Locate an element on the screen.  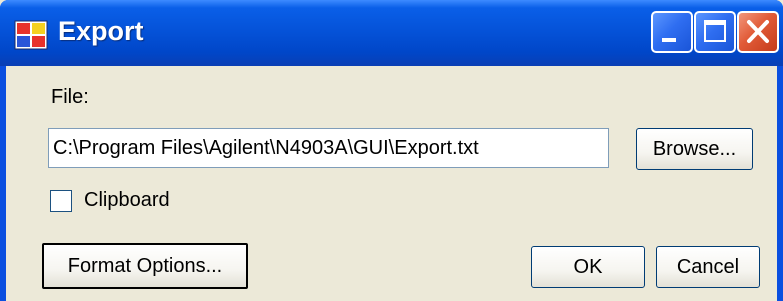
maximize-icon is located at coordinates (715, 31).